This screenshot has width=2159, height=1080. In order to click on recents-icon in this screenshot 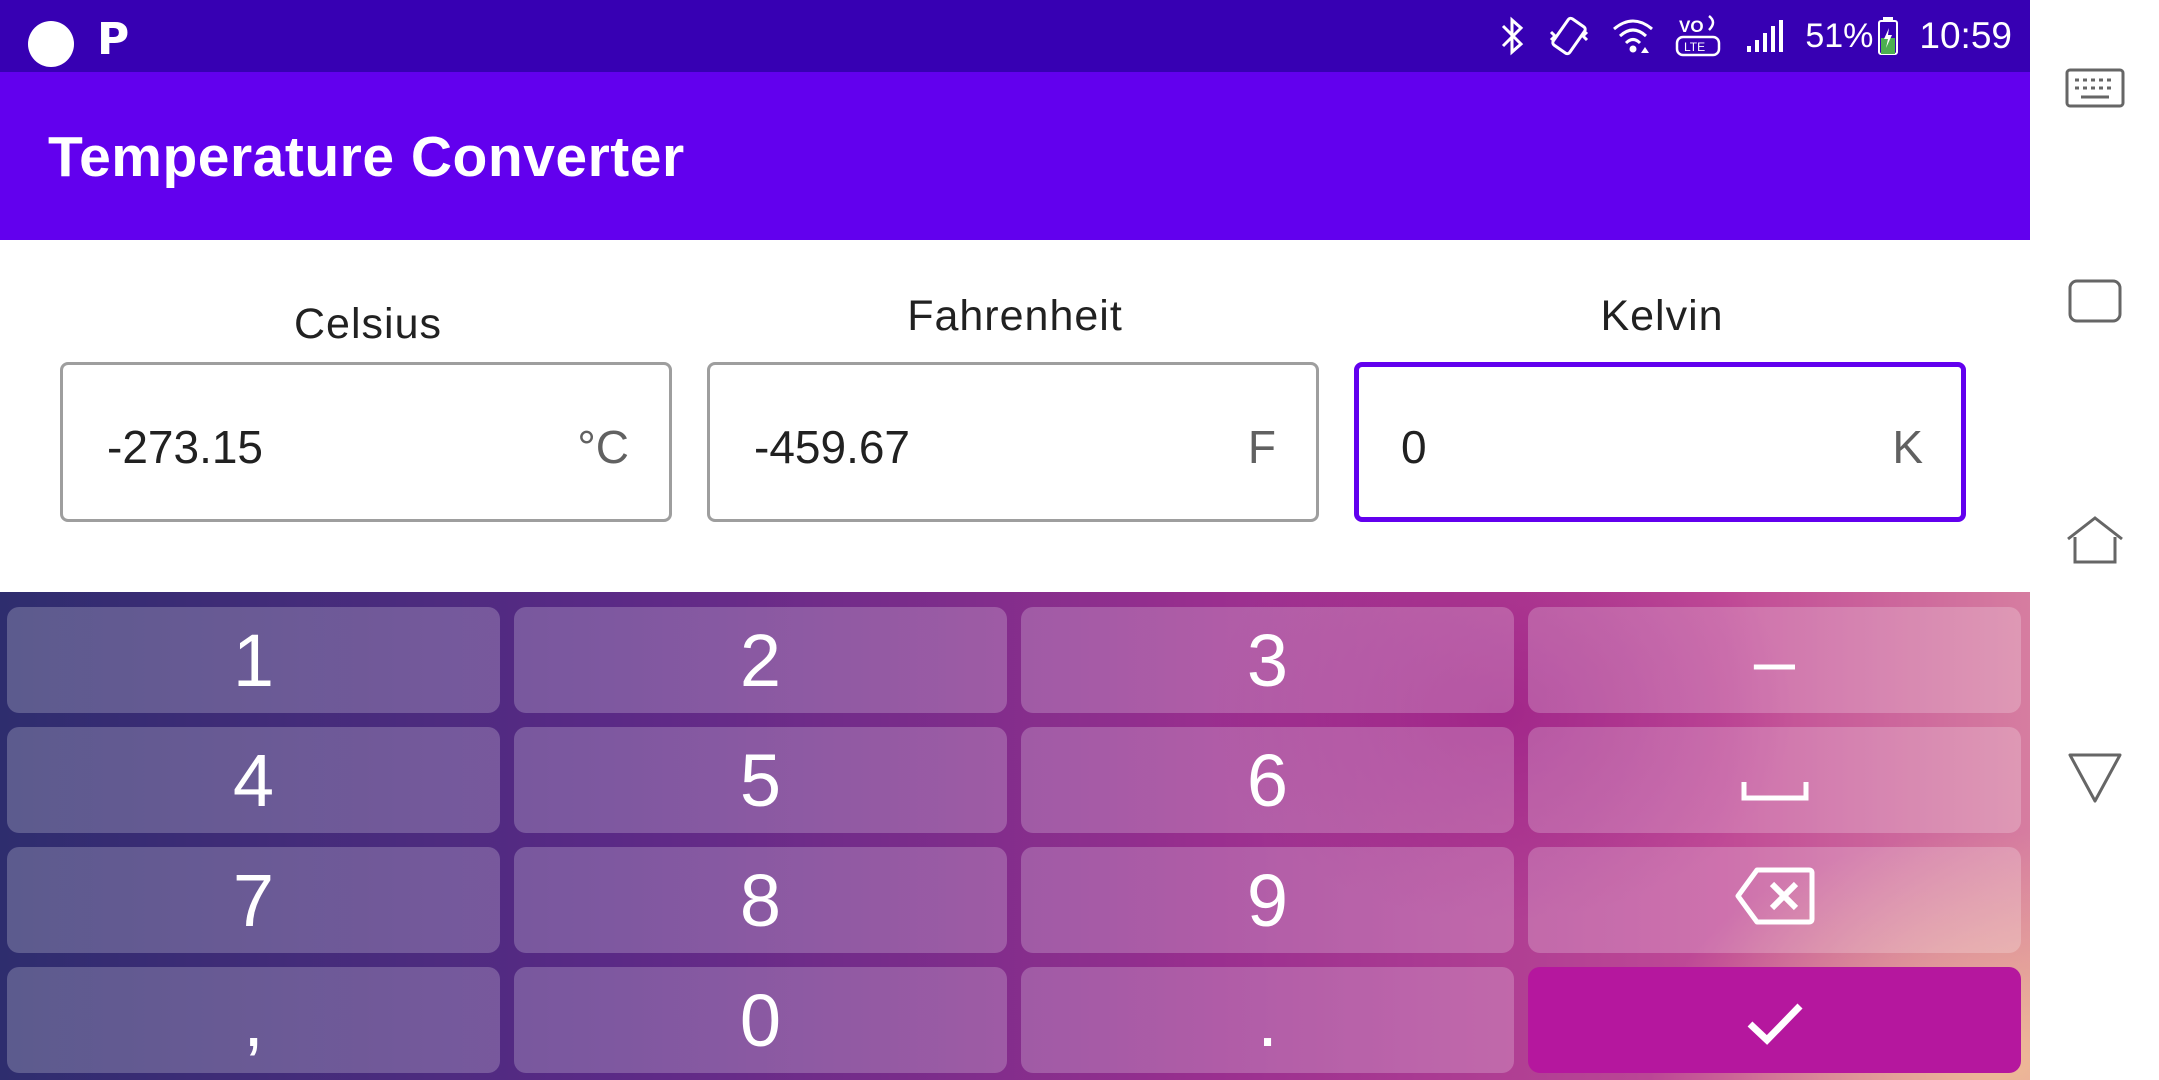, I will do `click(2095, 303)`.